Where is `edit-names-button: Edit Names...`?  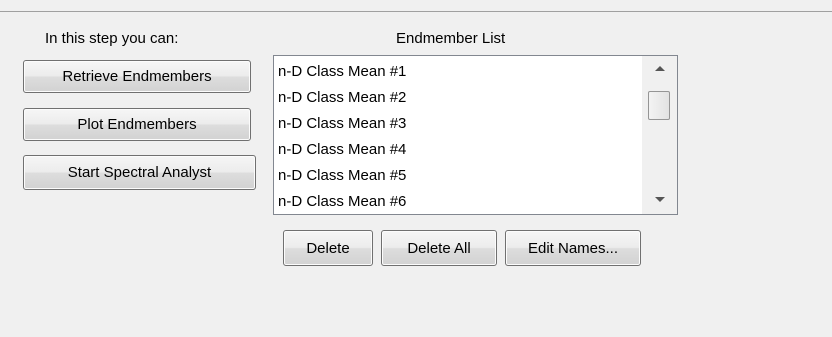
edit-names-button: Edit Names... is located at coordinates (573, 248).